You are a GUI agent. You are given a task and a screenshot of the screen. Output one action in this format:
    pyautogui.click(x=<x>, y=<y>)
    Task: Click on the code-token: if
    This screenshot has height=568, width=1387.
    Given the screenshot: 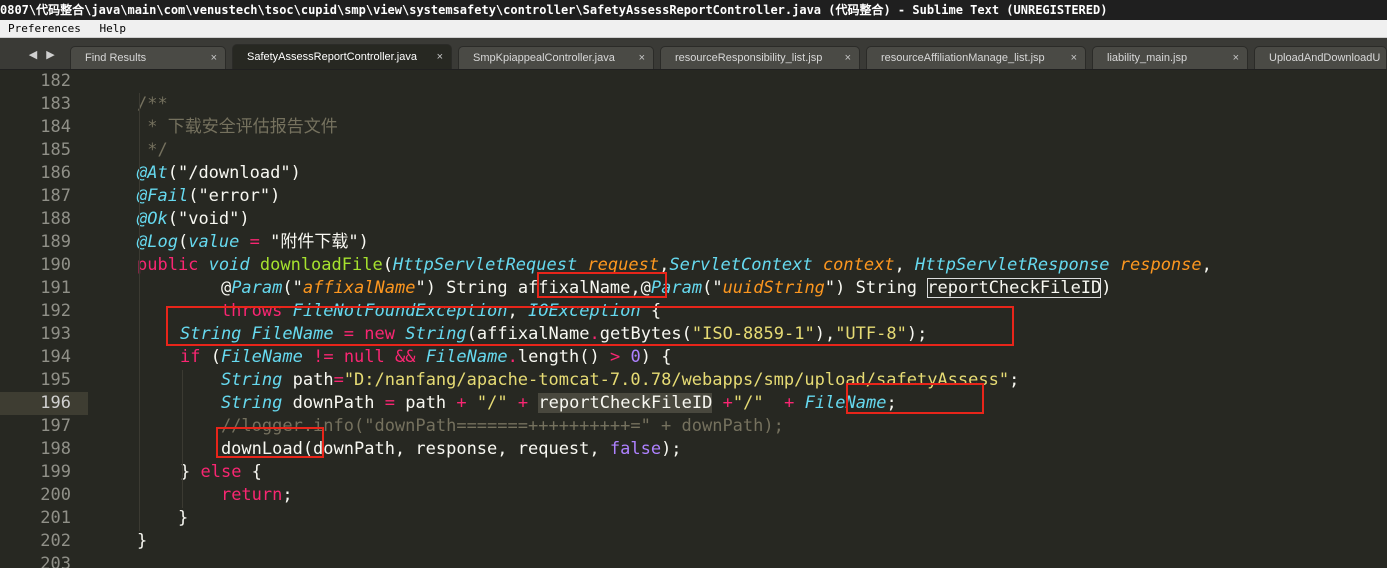 What is the action you would take?
    pyautogui.click(x=190, y=357)
    